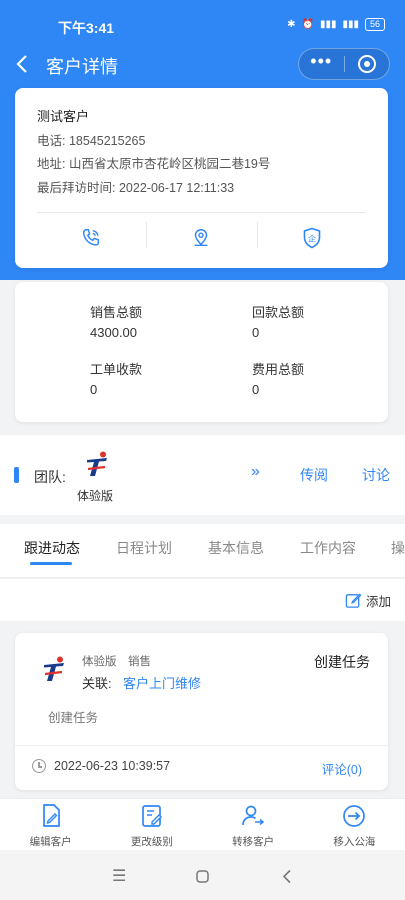 This screenshot has height=900, width=405. I want to click on change-level-label: 更改级别, so click(151, 842).